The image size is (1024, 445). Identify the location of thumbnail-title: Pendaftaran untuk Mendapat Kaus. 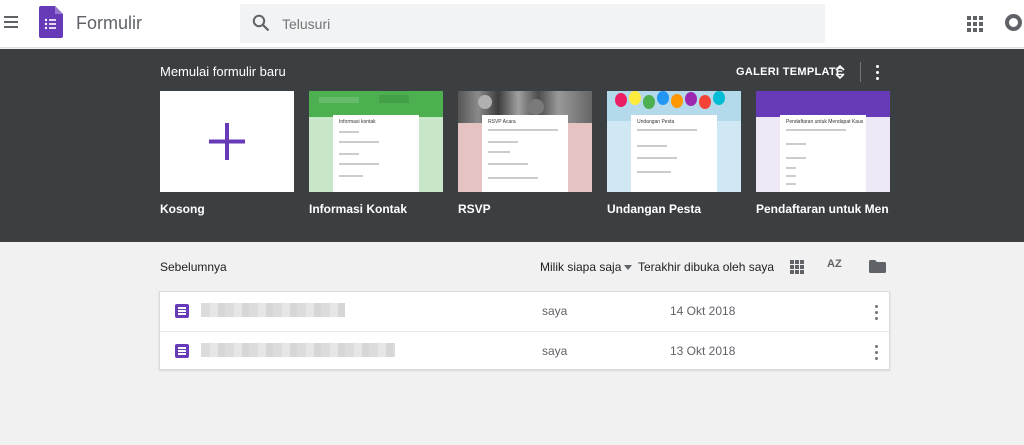
(825, 122).